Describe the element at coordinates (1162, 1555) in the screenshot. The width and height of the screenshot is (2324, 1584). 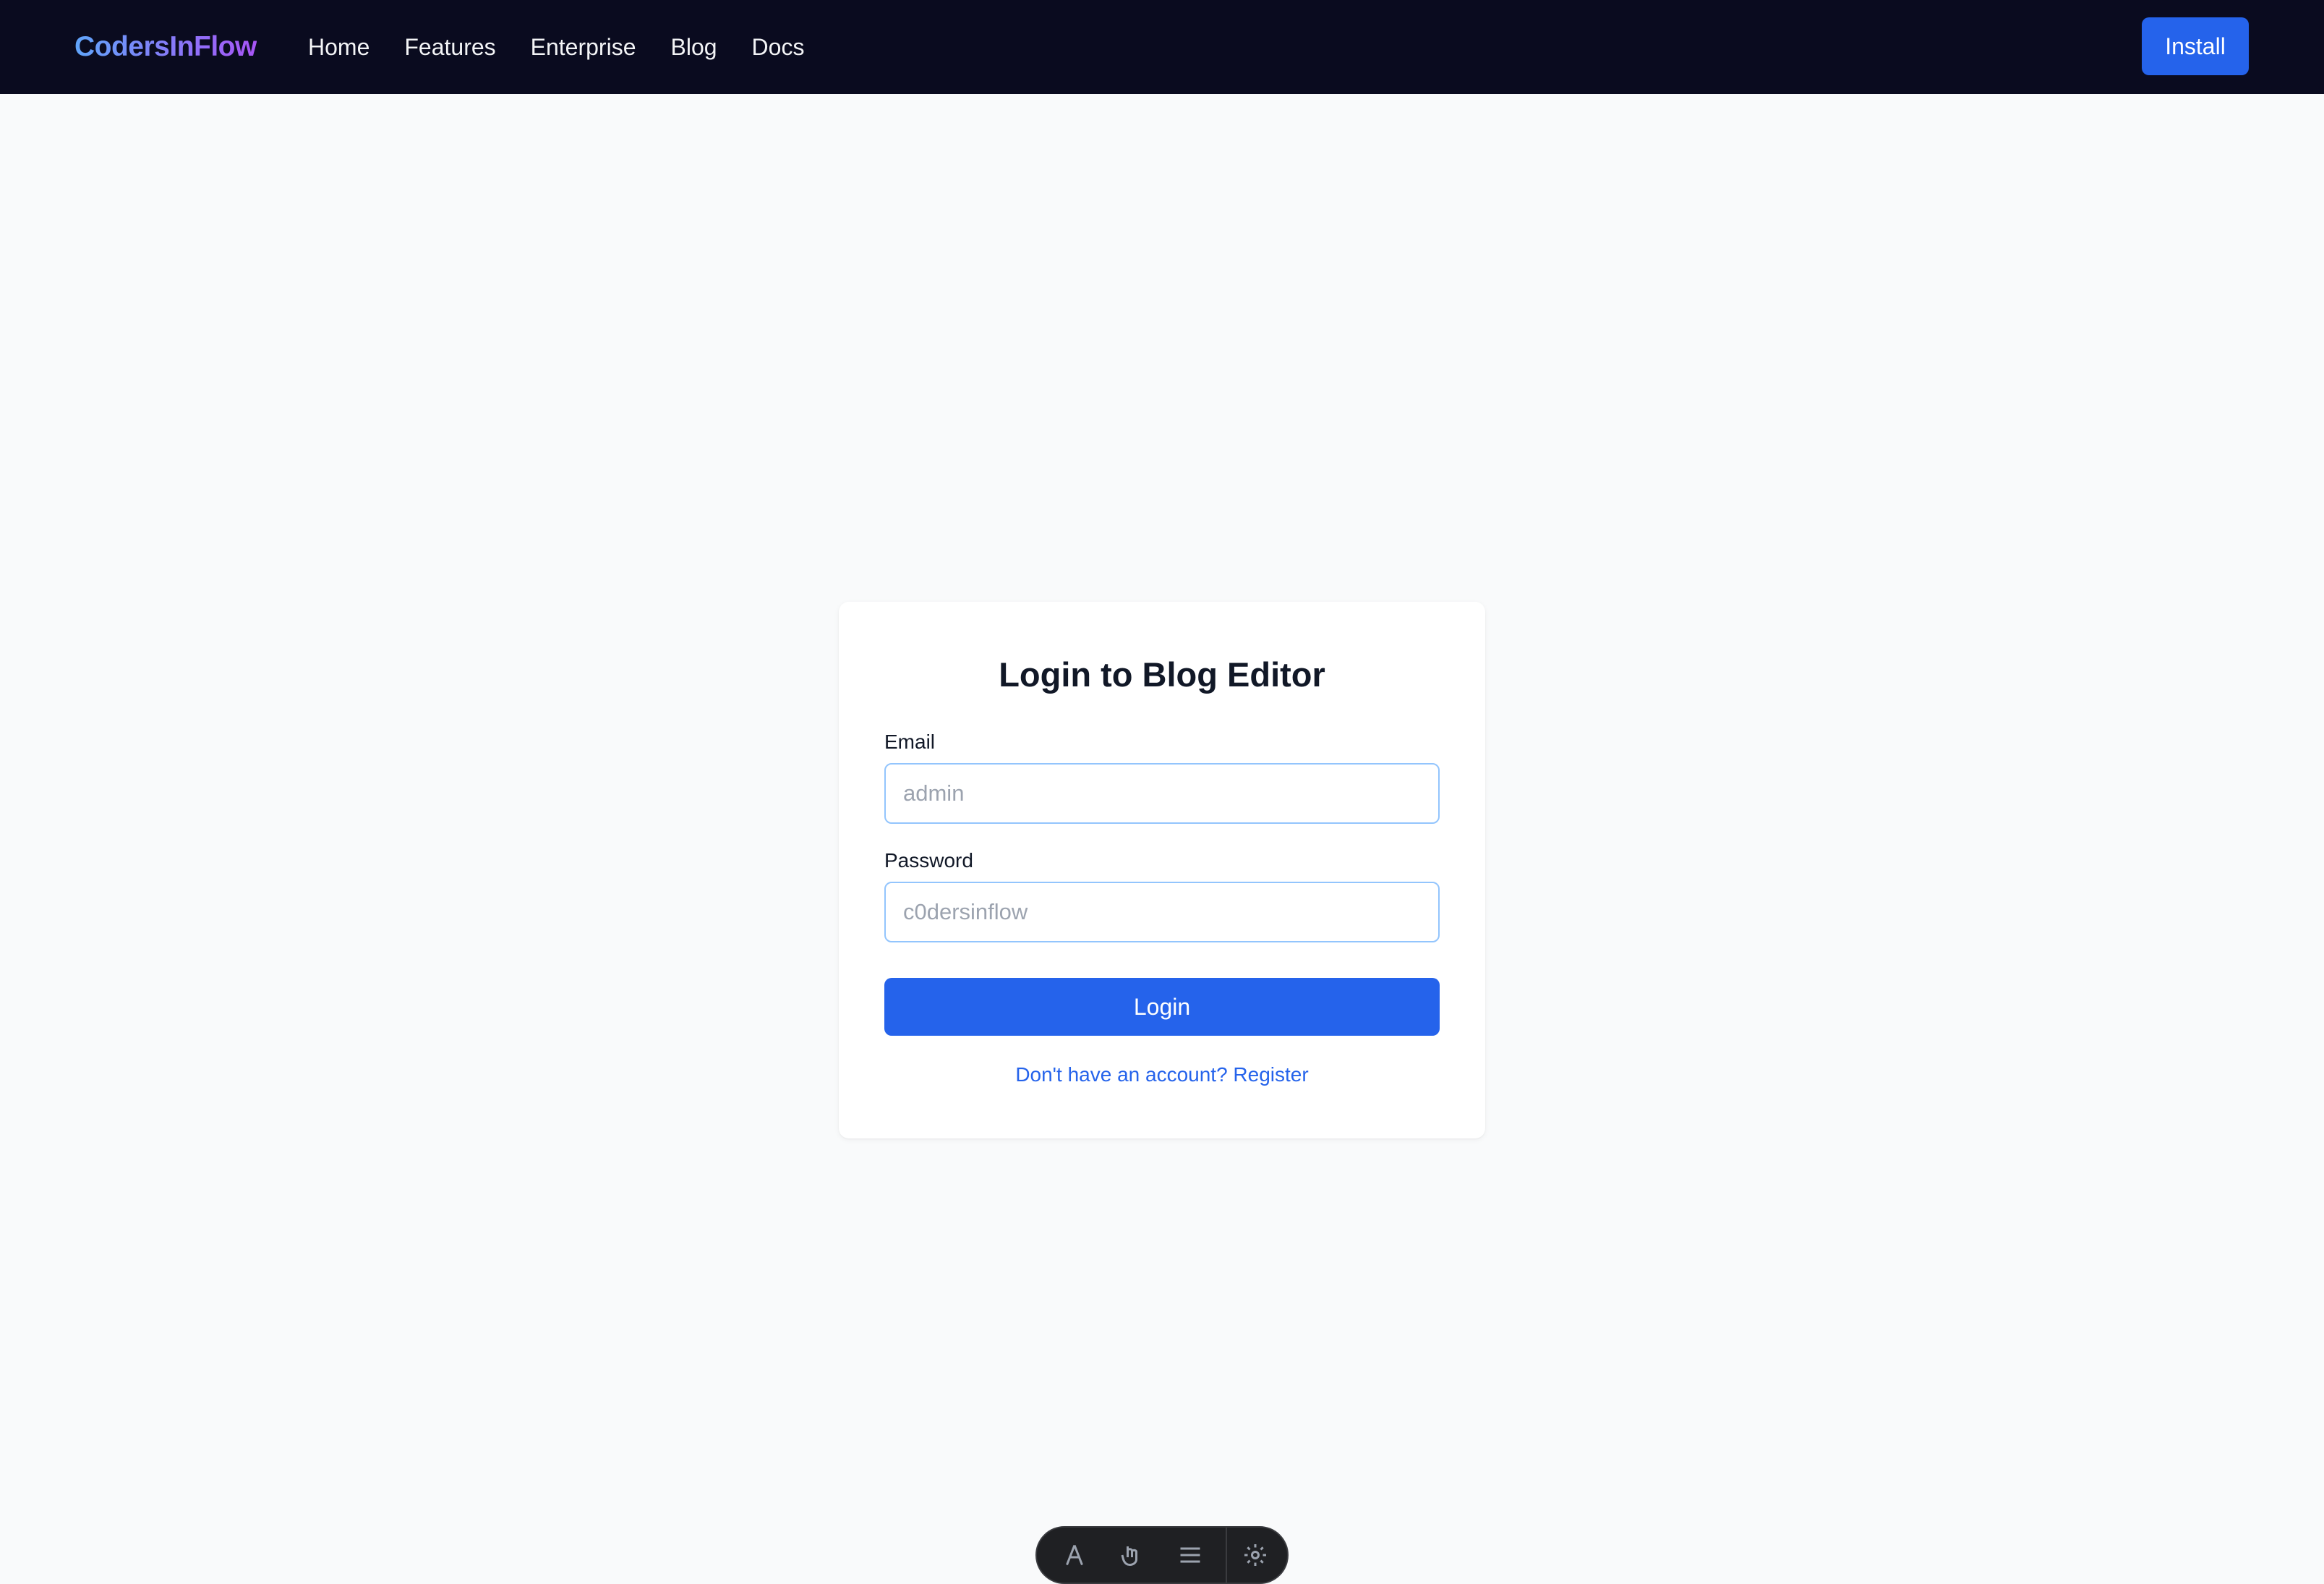
I see `bottom-toolbar` at that location.